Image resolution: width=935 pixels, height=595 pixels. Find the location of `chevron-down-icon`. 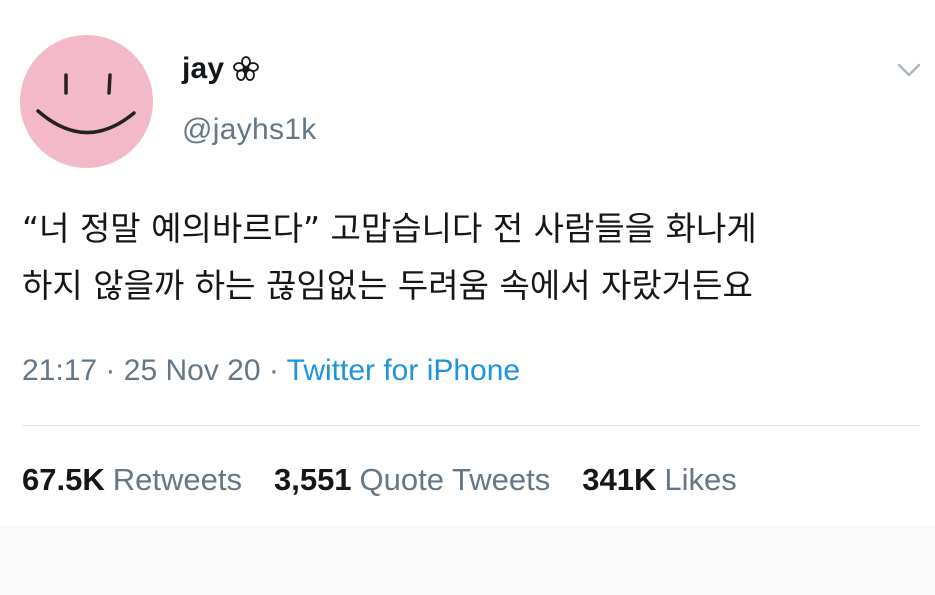

chevron-down-icon is located at coordinates (909, 70).